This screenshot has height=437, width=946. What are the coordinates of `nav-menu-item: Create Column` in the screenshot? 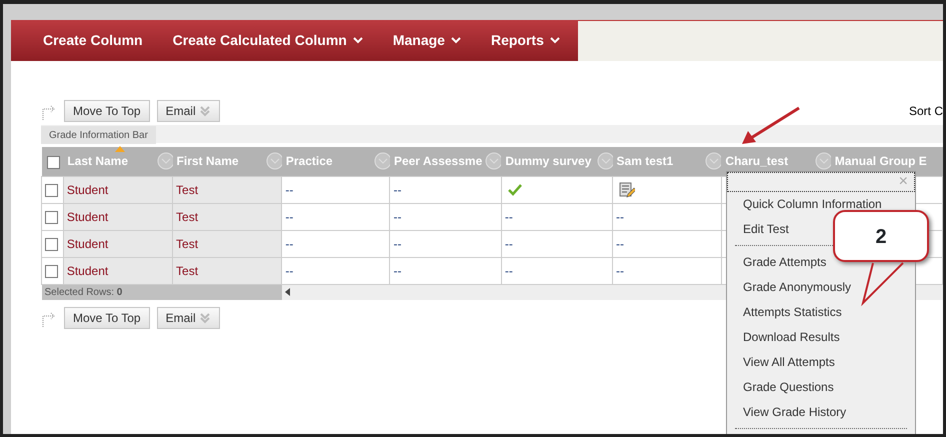 It's located at (96, 40).